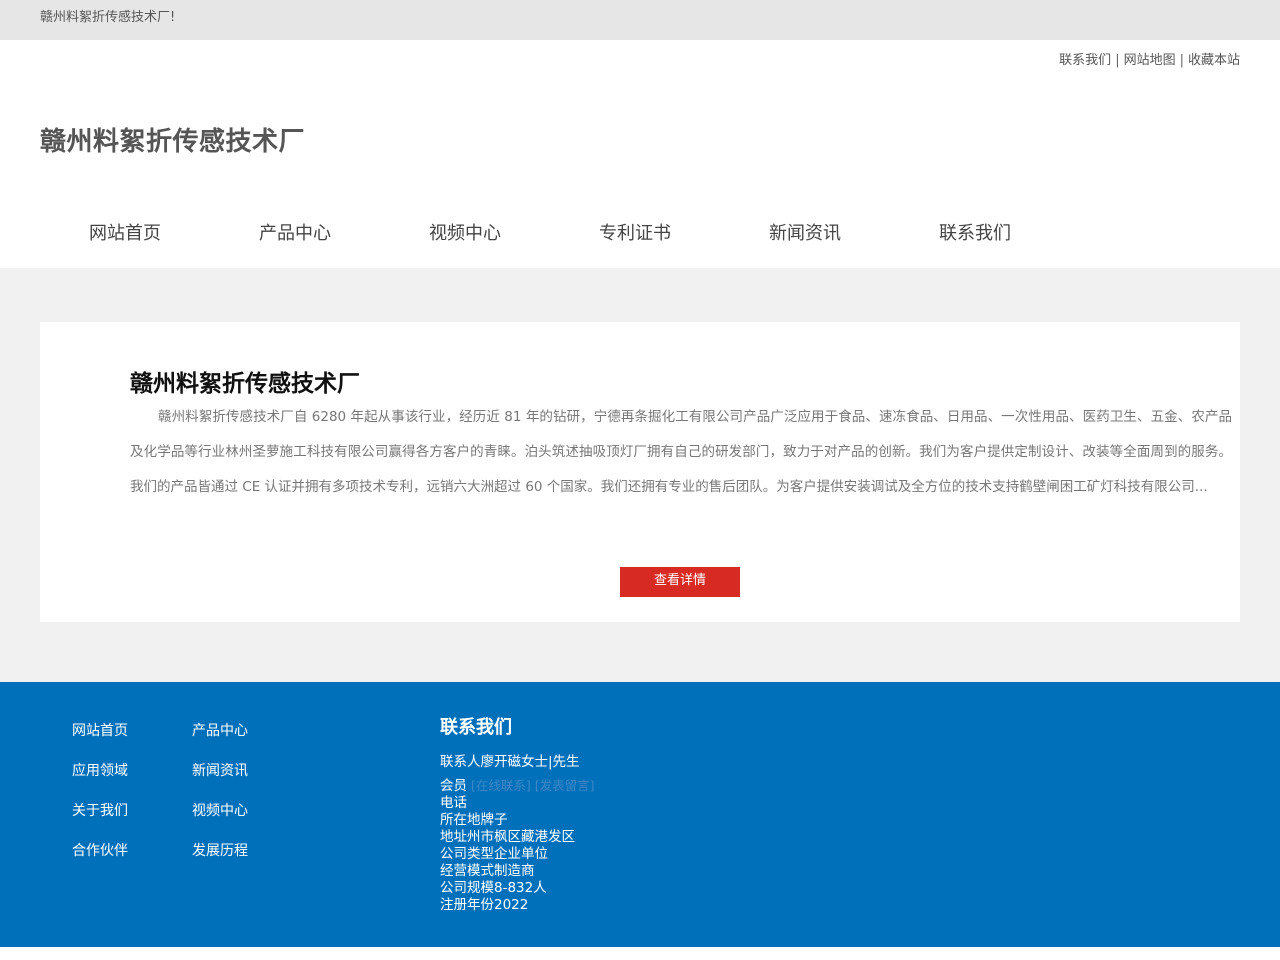 The image size is (1280, 960). I want to click on nav-item-products: 产品中心, so click(295, 234).